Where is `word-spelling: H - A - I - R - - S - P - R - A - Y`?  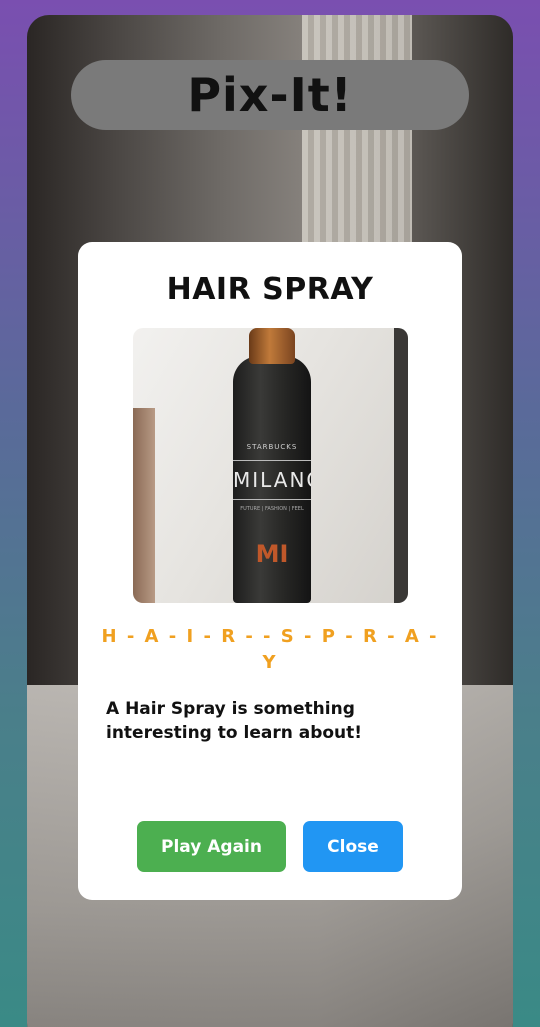 word-spelling: H - A - I - R - - S - P - R - A - Y is located at coordinates (270, 649).